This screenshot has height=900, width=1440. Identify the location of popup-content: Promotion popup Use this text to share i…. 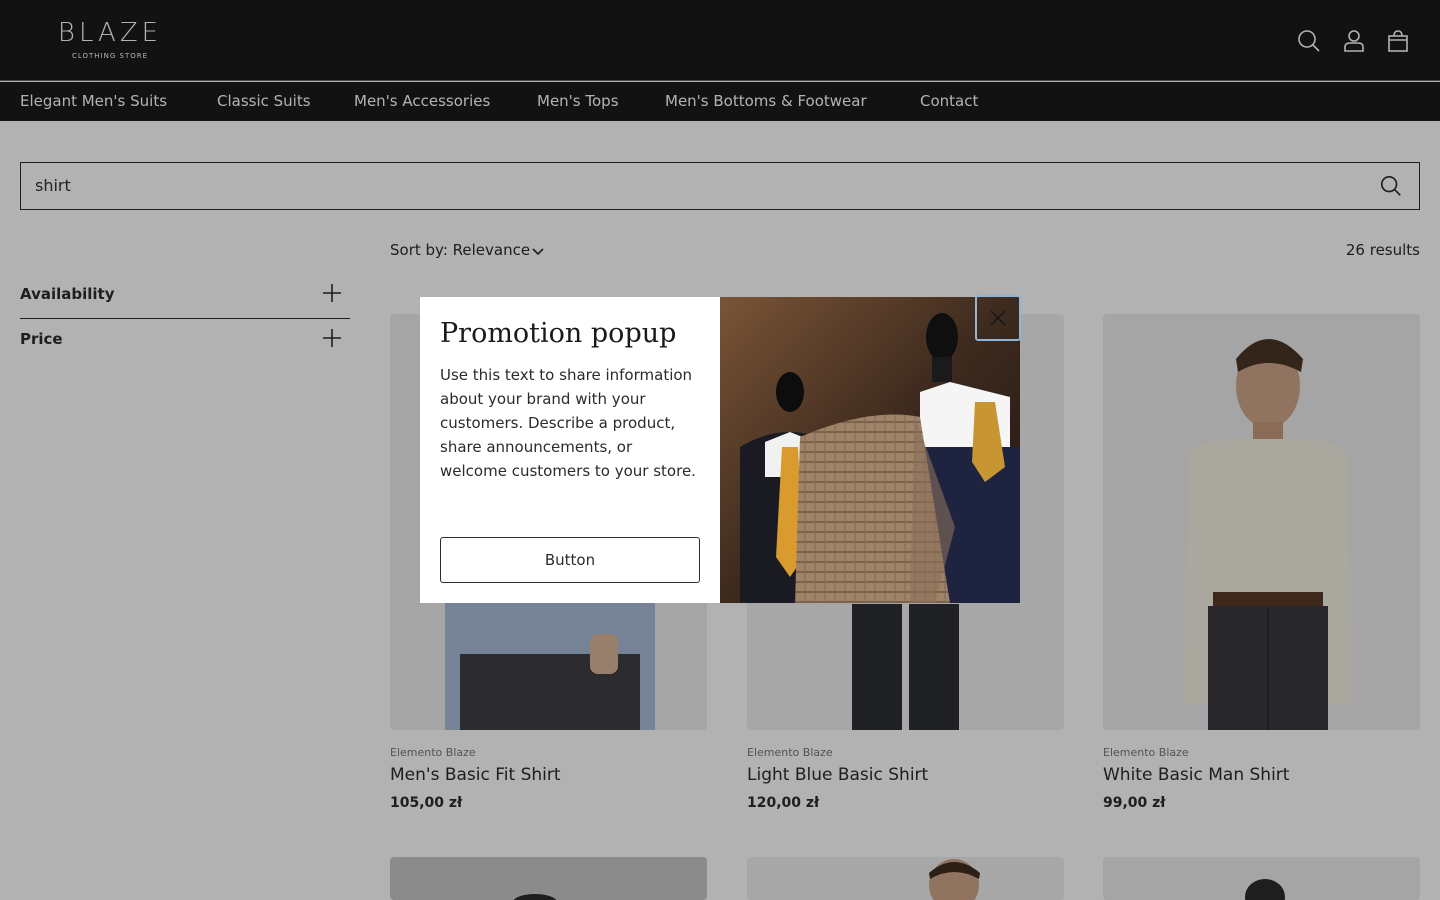
(570, 400).